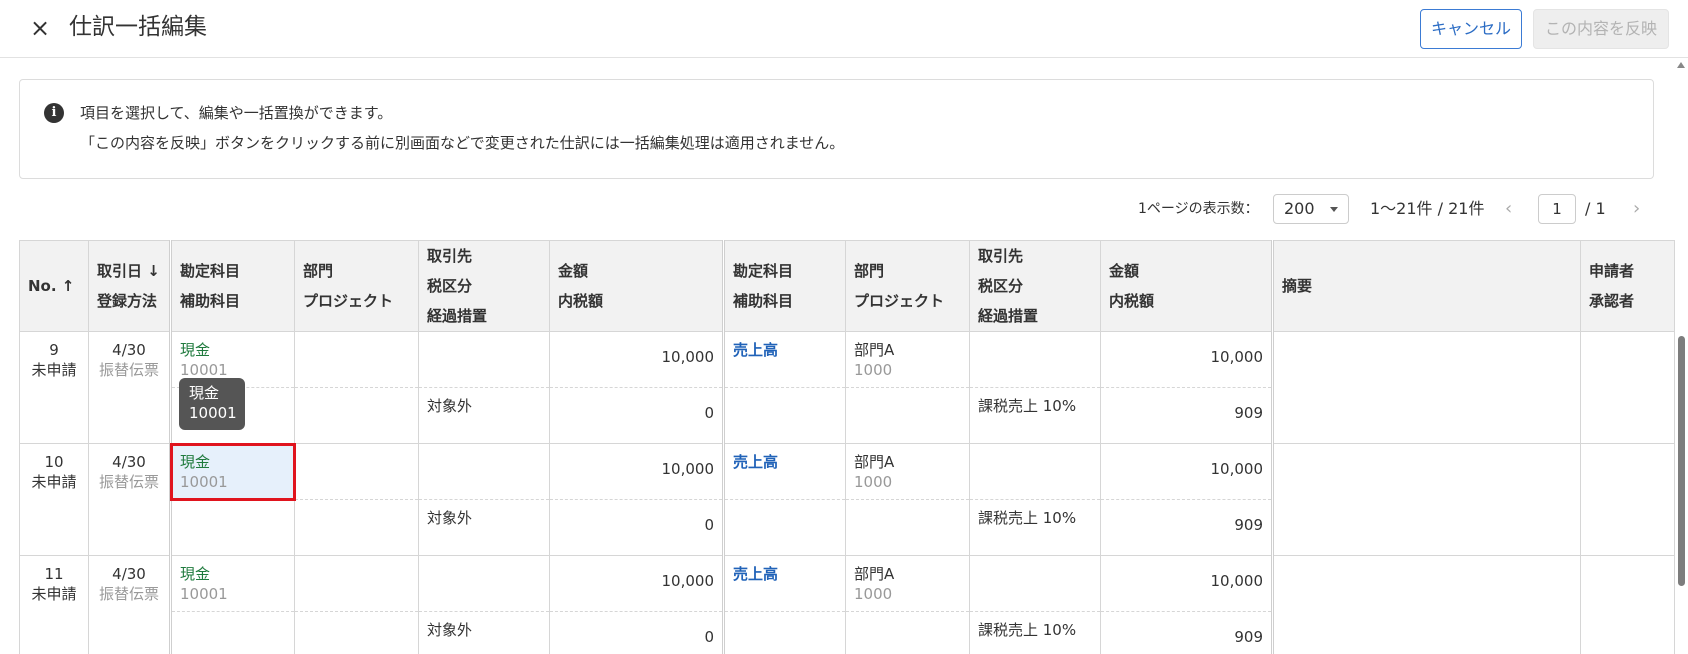  What do you see at coordinates (204, 393) in the screenshot?
I see `tooltip-line1: 現金` at bounding box center [204, 393].